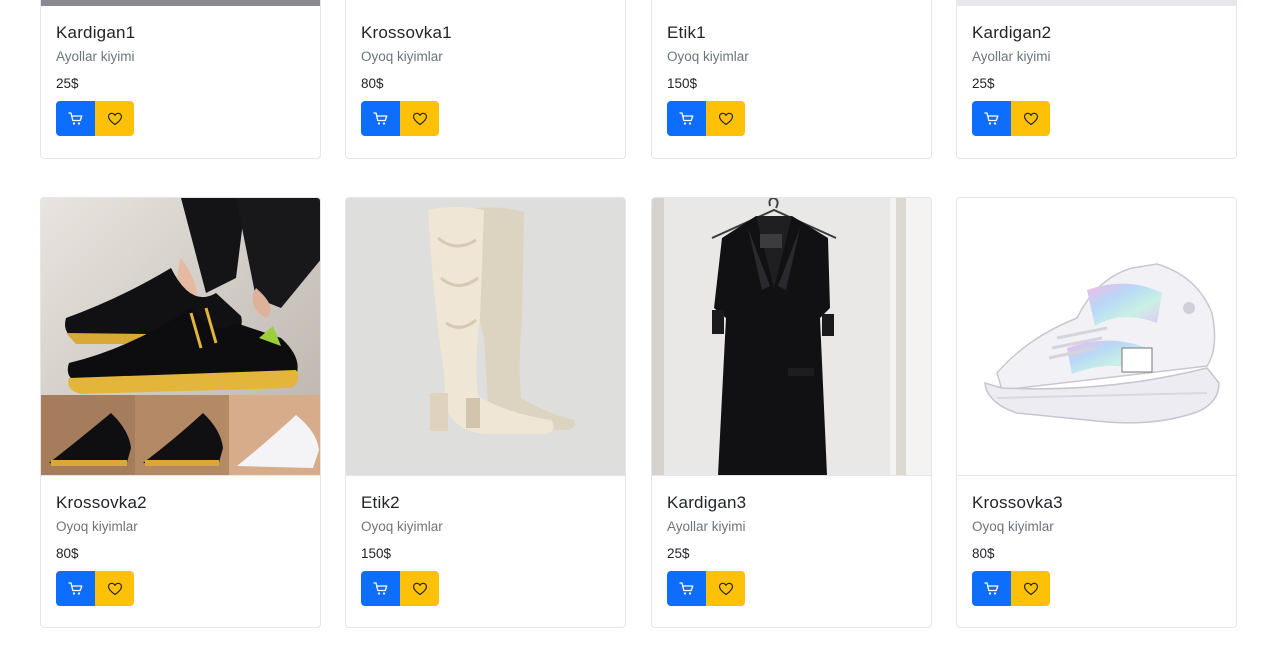 This screenshot has height=648, width=1280. Describe the element at coordinates (1096, 79) in the screenshot. I see `product-card-kardigan2: Kardigan2 Ayollar kiyimi 25$` at that location.